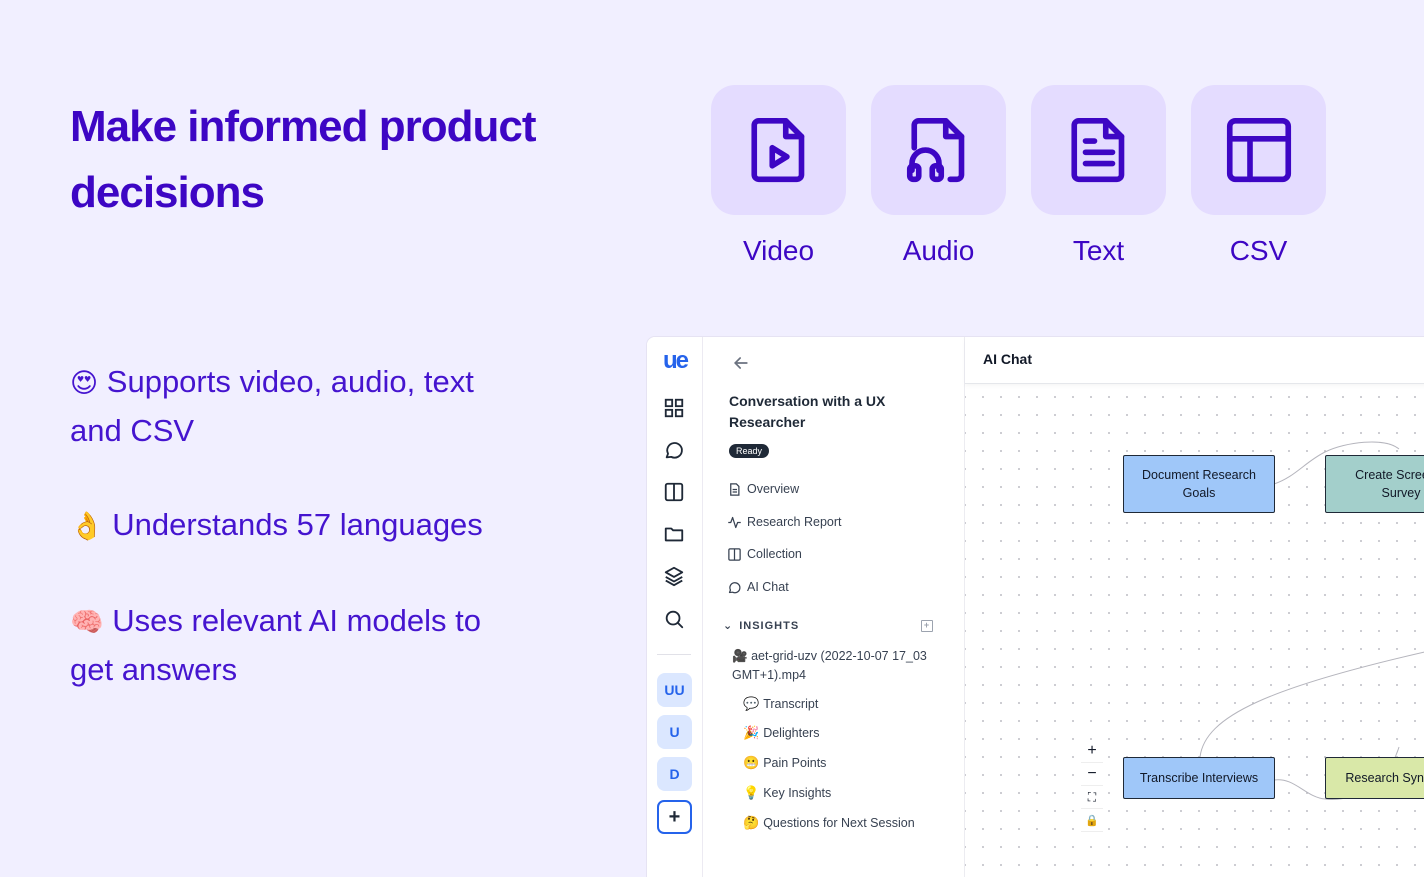 The image size is (1424, 877). What do you see at coordinates (1092, 751) in the screenshot?
I see `zoom-in-button: +` at bounding box center [1092, 751].